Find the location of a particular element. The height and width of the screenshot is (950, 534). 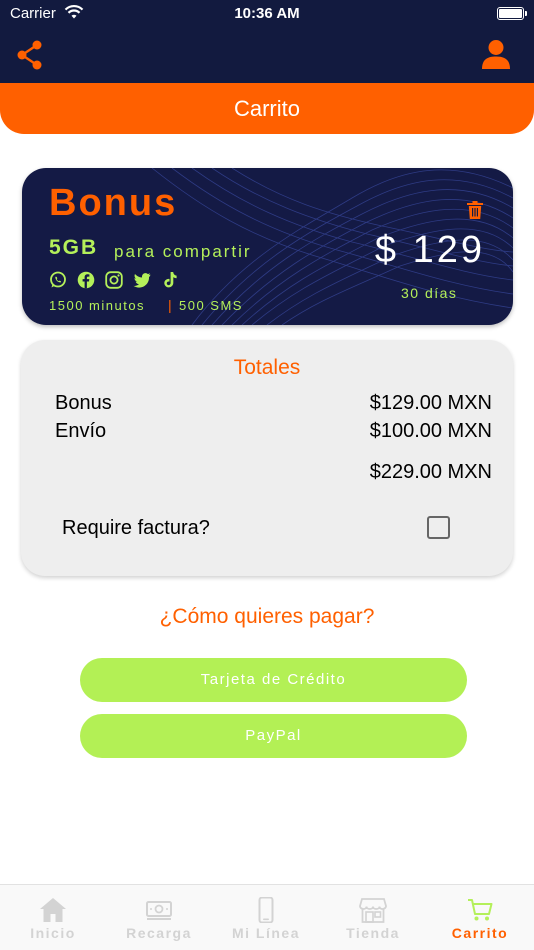

bottom-tab-bar: Inicio Recarga Mi Línea Tienda Carrito is located at coordinates (267, 917).